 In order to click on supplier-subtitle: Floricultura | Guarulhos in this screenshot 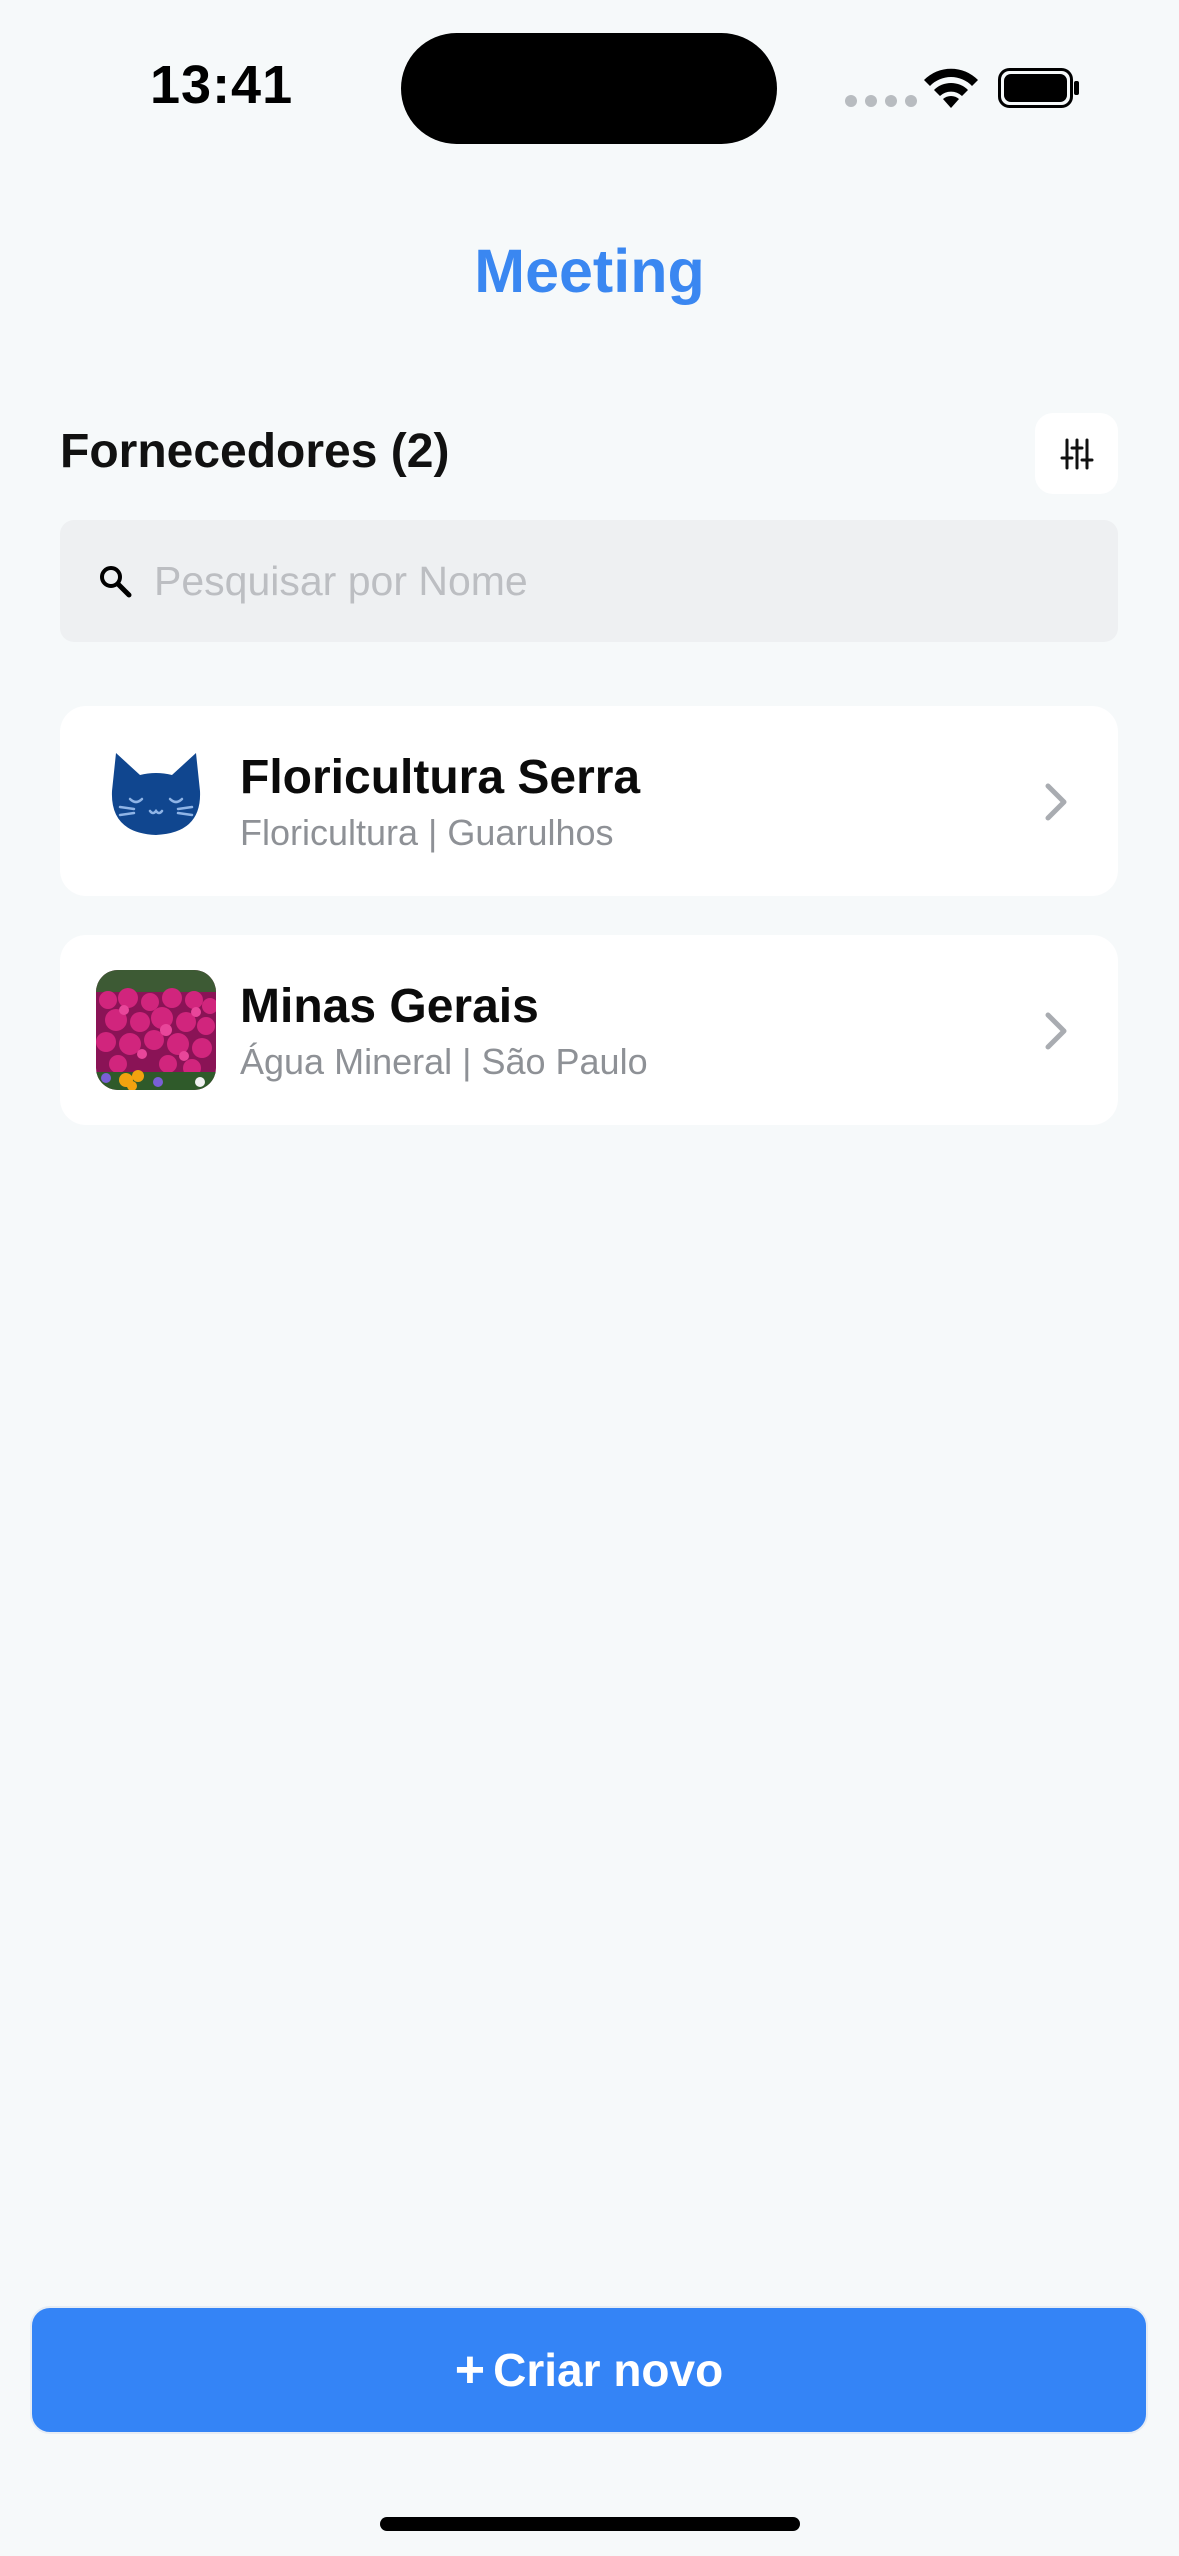, I will do `click(427, 832)`.